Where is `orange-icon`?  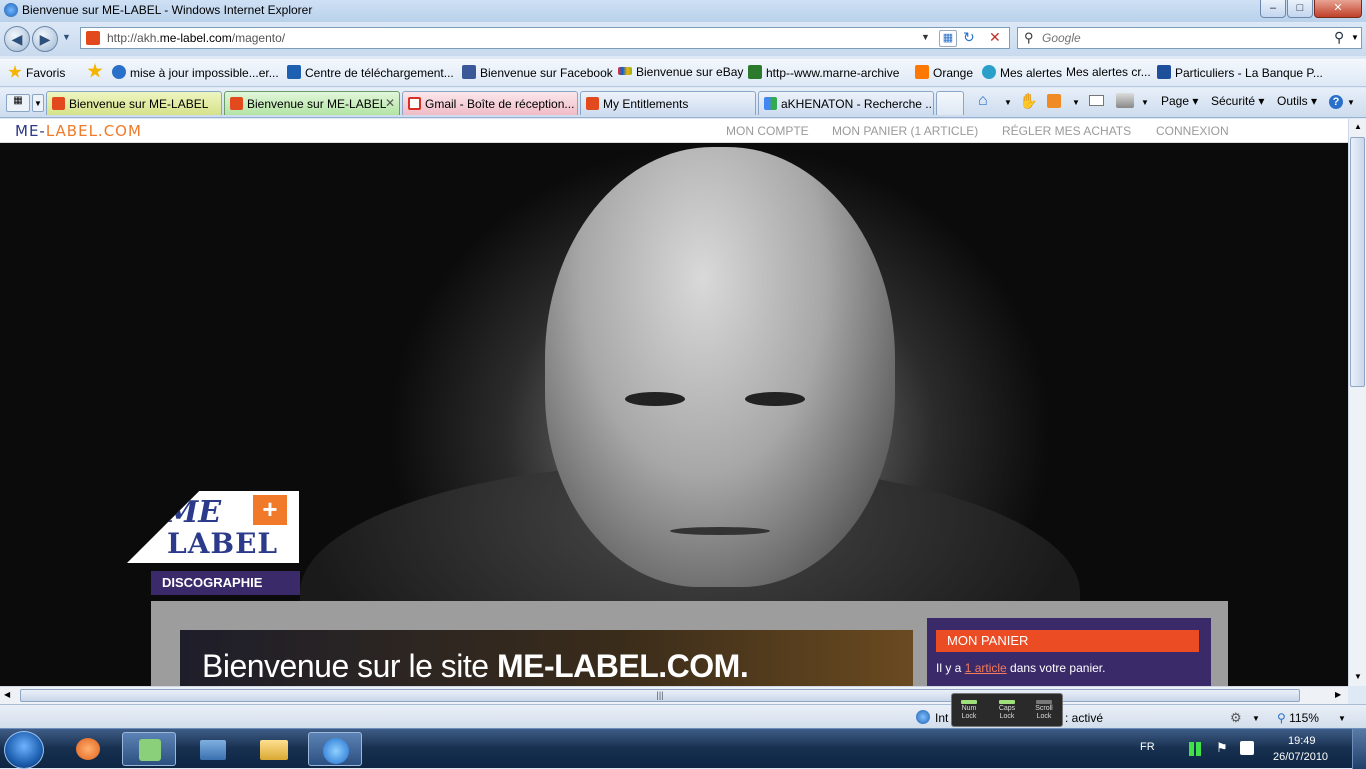
orange-icon is located at coordinates (922, 72).